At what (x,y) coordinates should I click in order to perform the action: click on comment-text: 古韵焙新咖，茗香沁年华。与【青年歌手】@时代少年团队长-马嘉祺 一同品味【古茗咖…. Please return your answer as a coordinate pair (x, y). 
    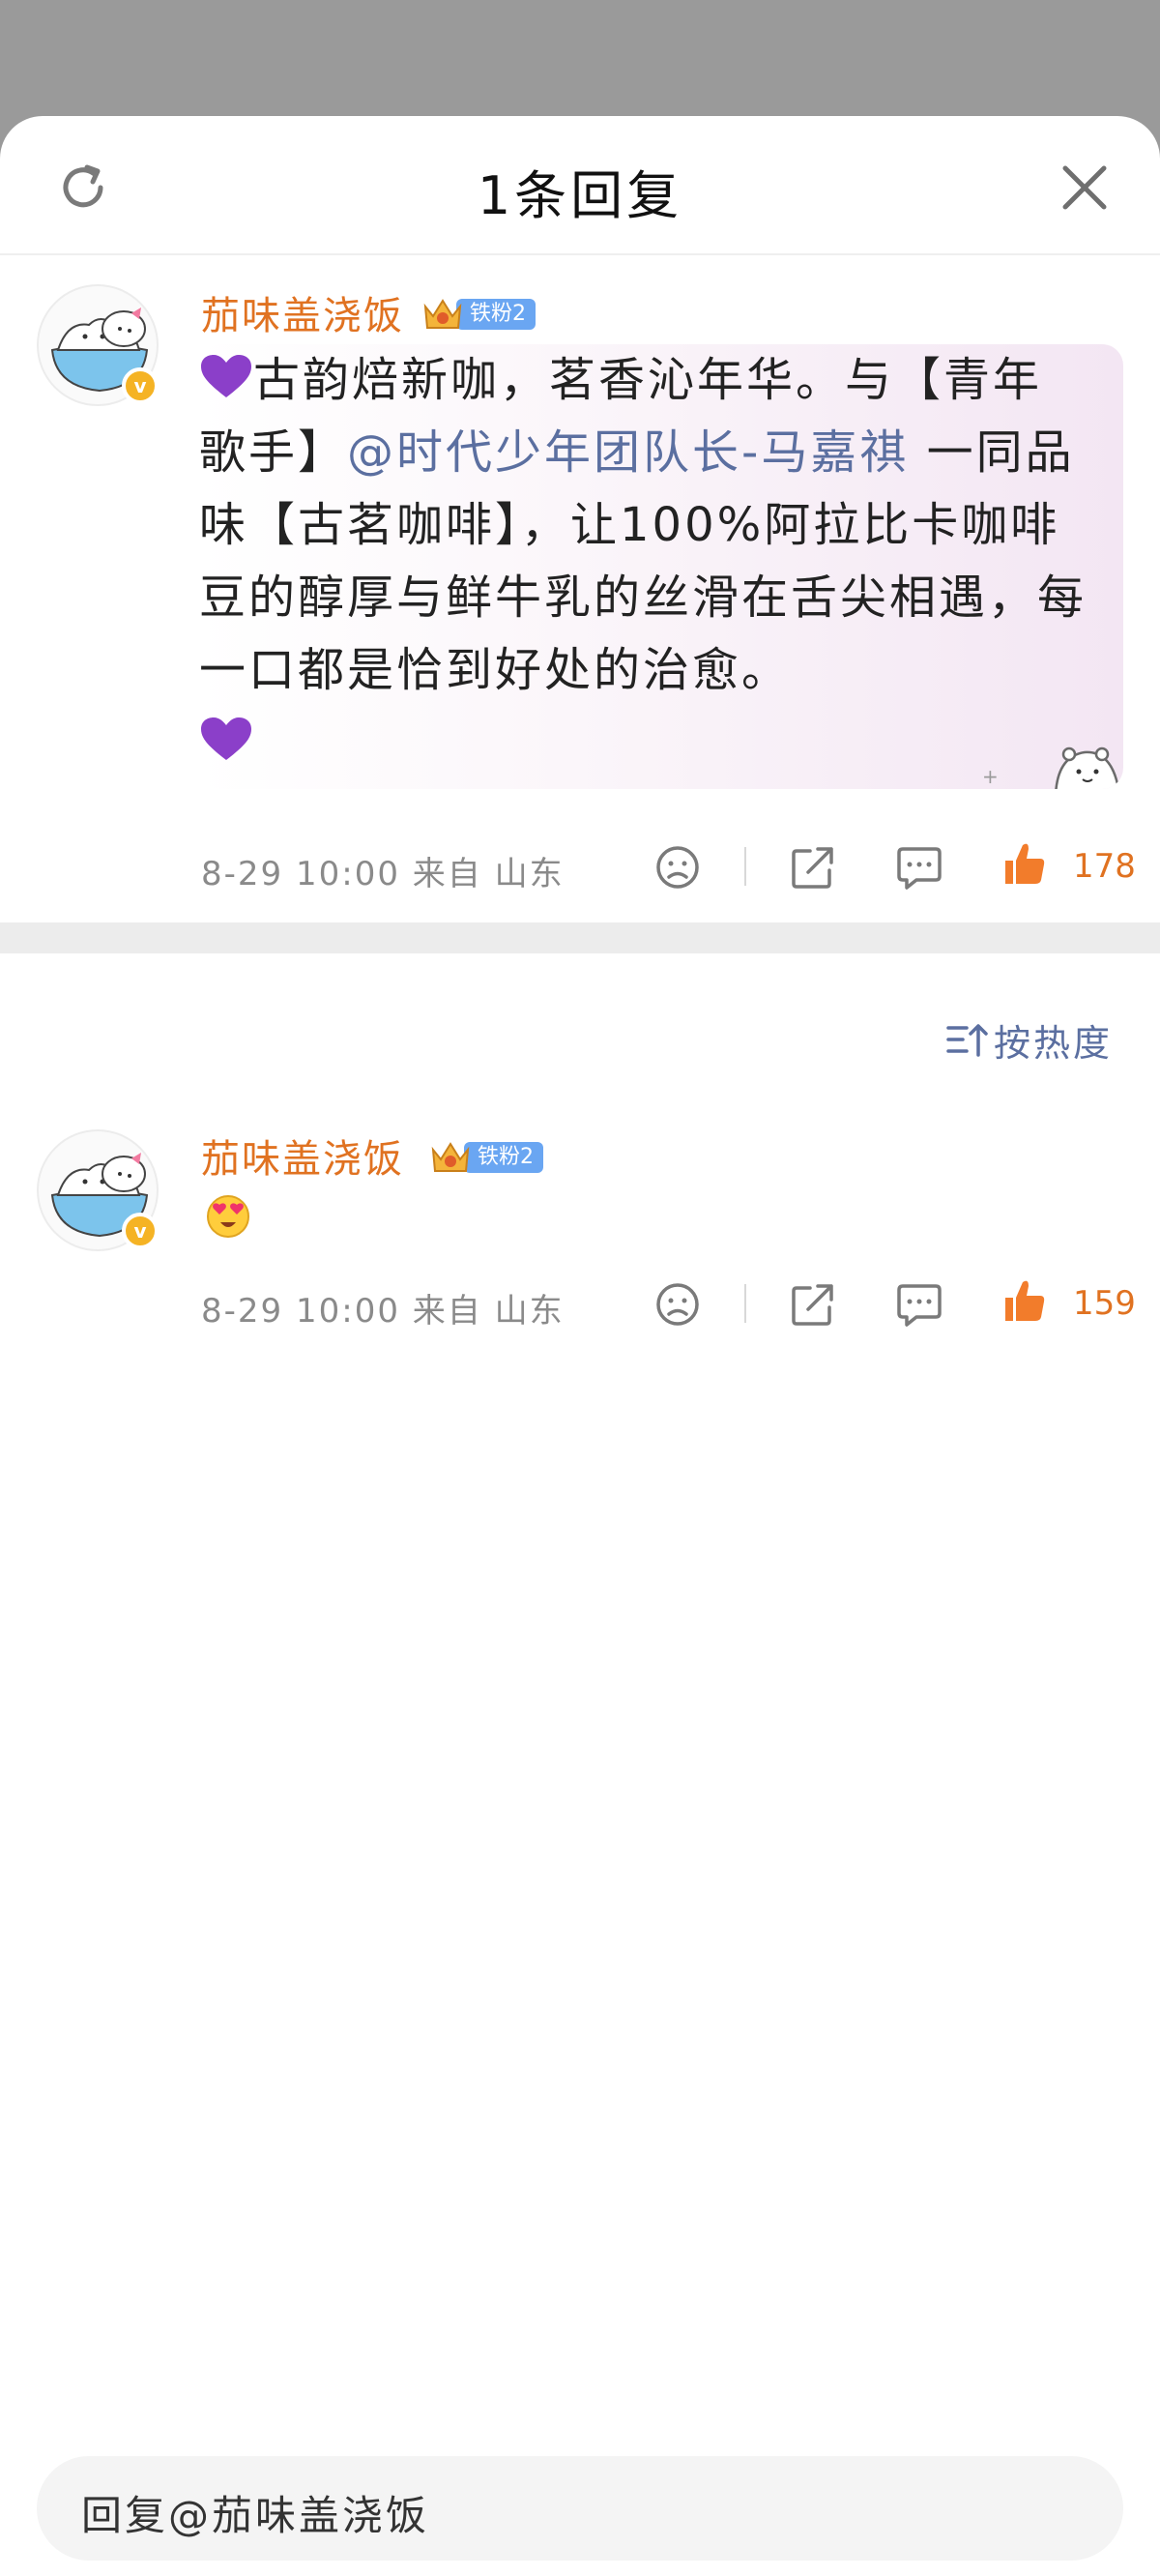
    Looking at the image, I should click on (643, 561).